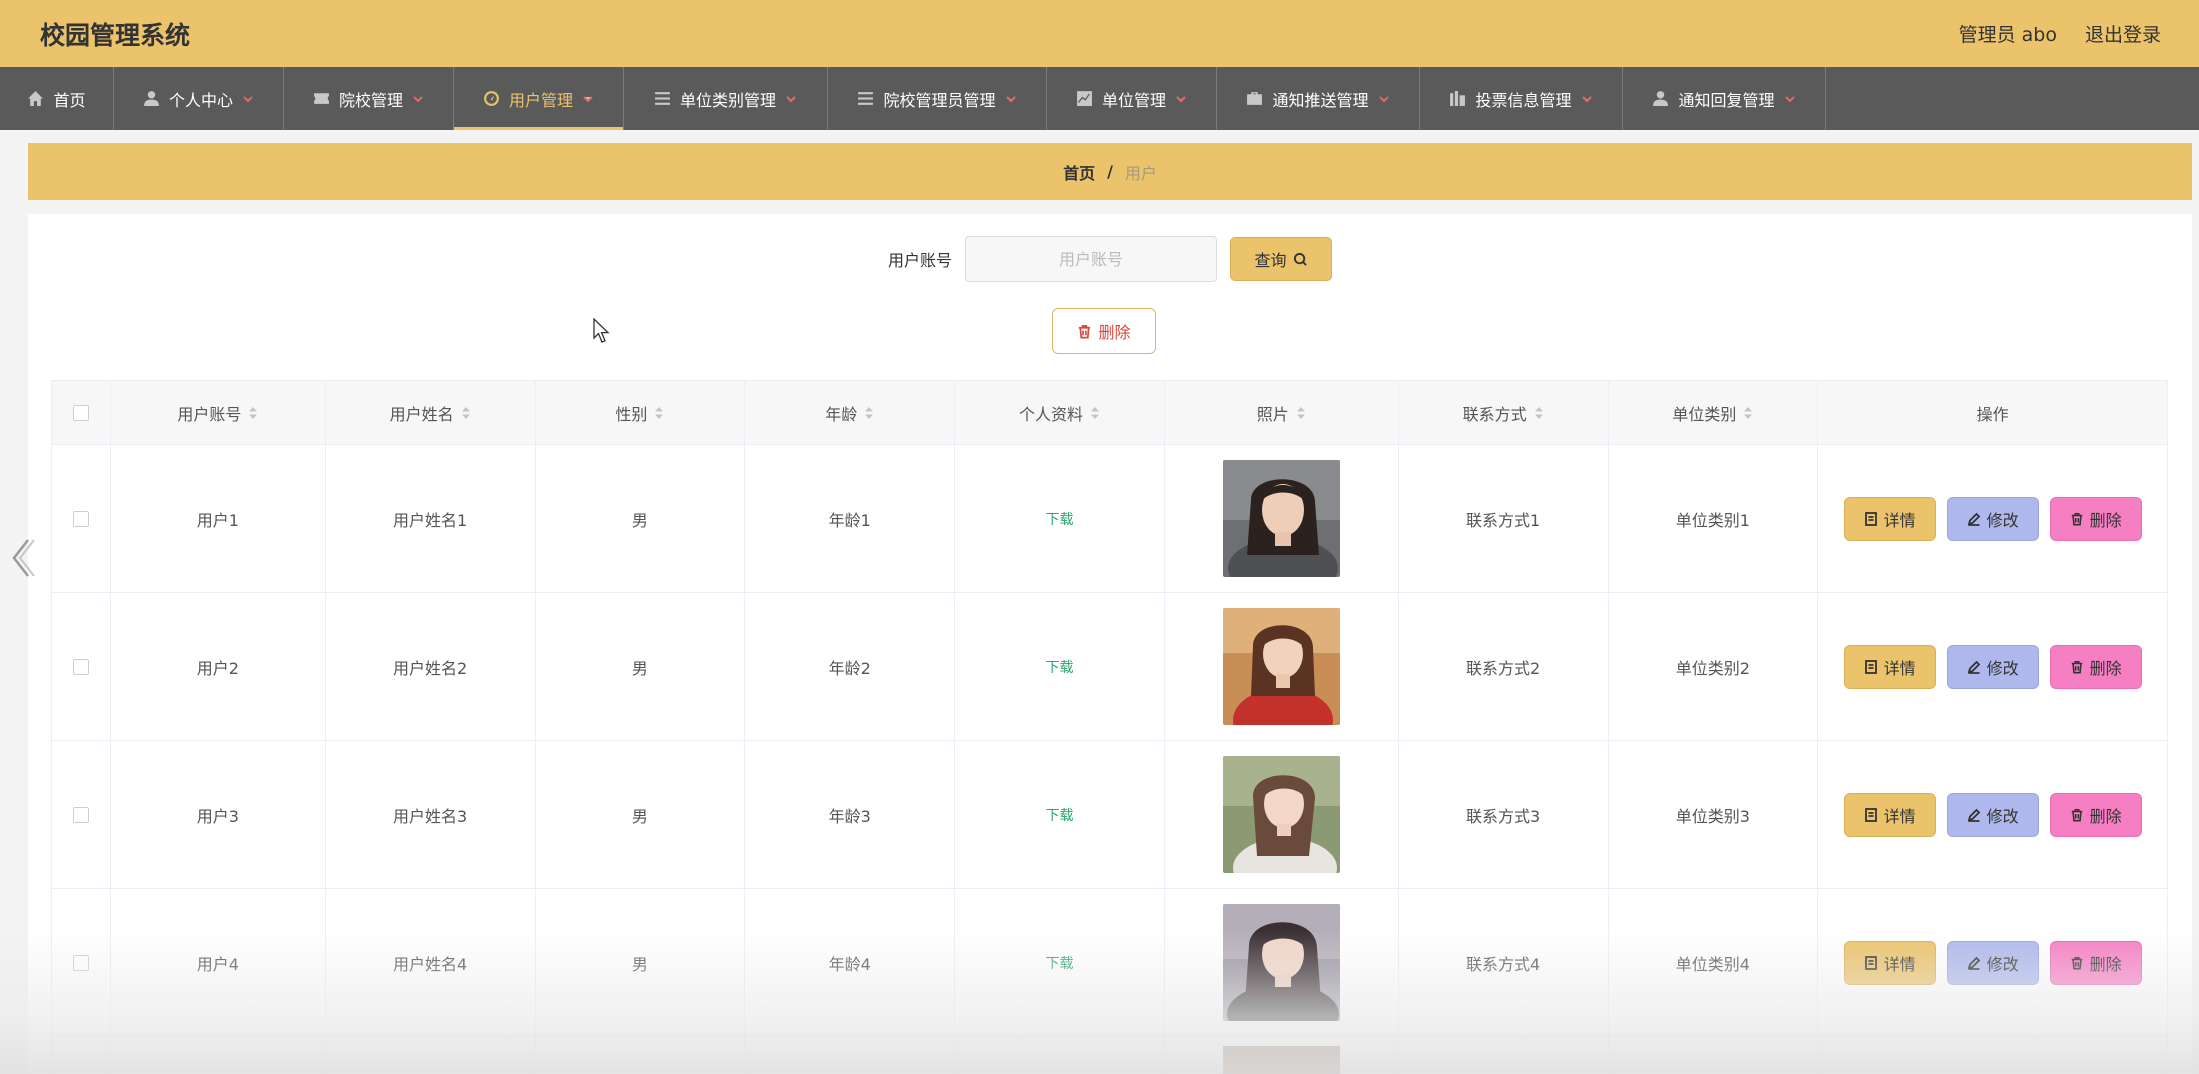 The height and width of the screenshot is (1074, 2199). I want to click on header-label: 性别, so click(631, 414).